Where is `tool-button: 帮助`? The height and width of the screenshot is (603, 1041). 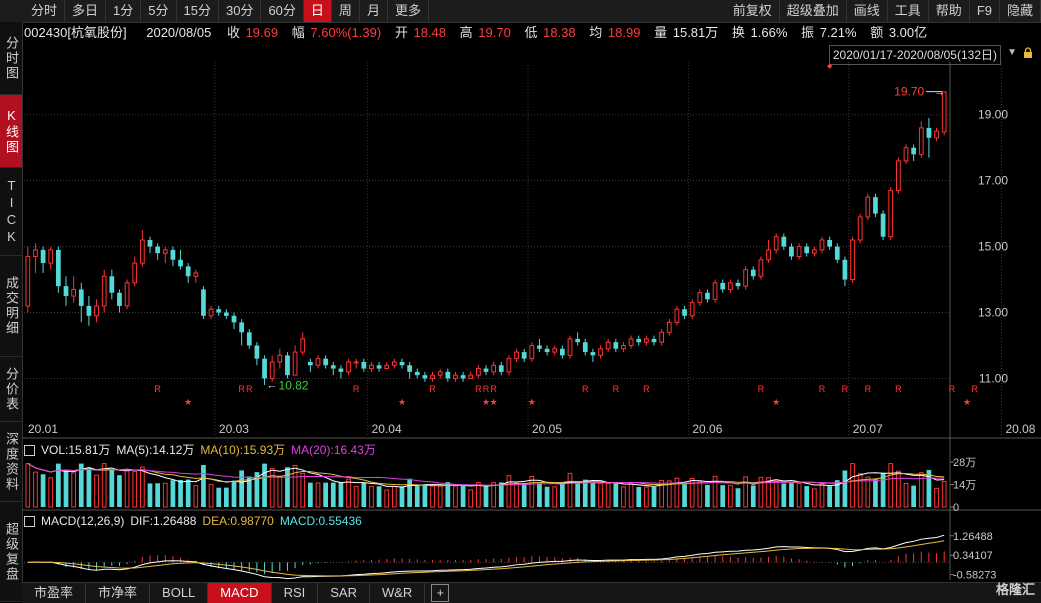
tool-button: 帮助 is located at coordinates (949, 11).